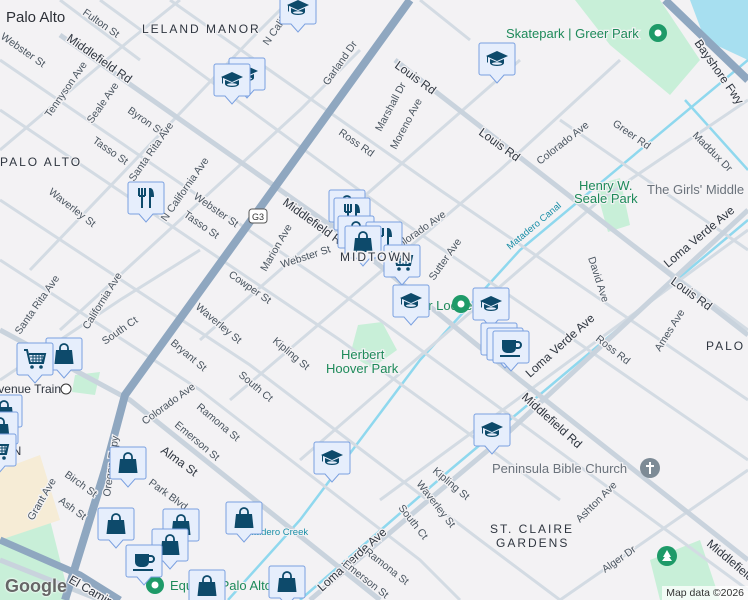 The image size is (748, 600). Describe the element at coordinates (725, 346) in the screenshot. I see `city-label: PALO` at that location.